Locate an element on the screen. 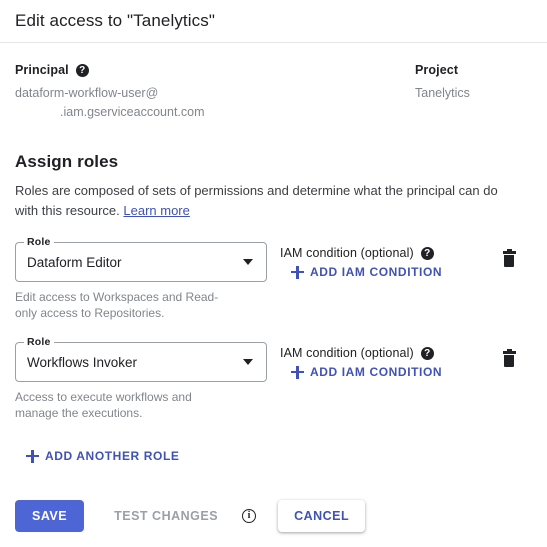  page-title: Edit access to "Tanelytics" is located at coordinates (115, 20).